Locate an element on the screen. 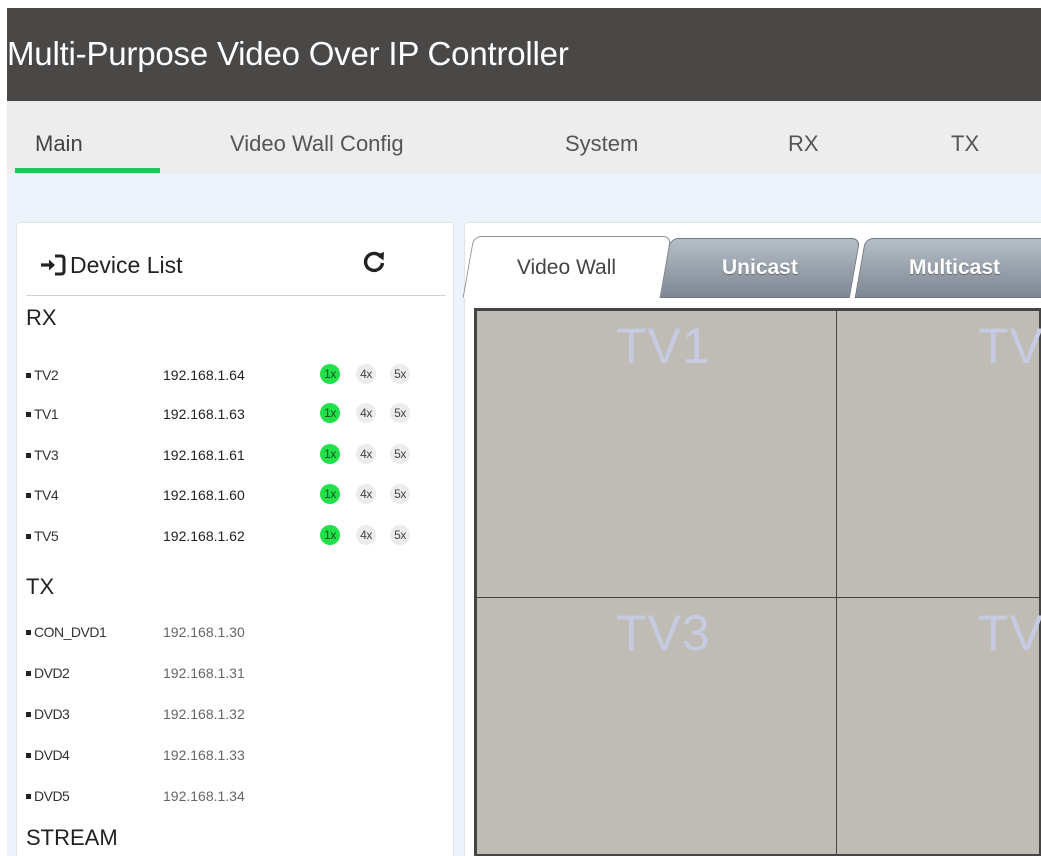 Image resolution: width=1041 pixels, height=856 pixels. app-title: Multi-Purpose Video Over IP Controller is located at coordinates (288, 53).